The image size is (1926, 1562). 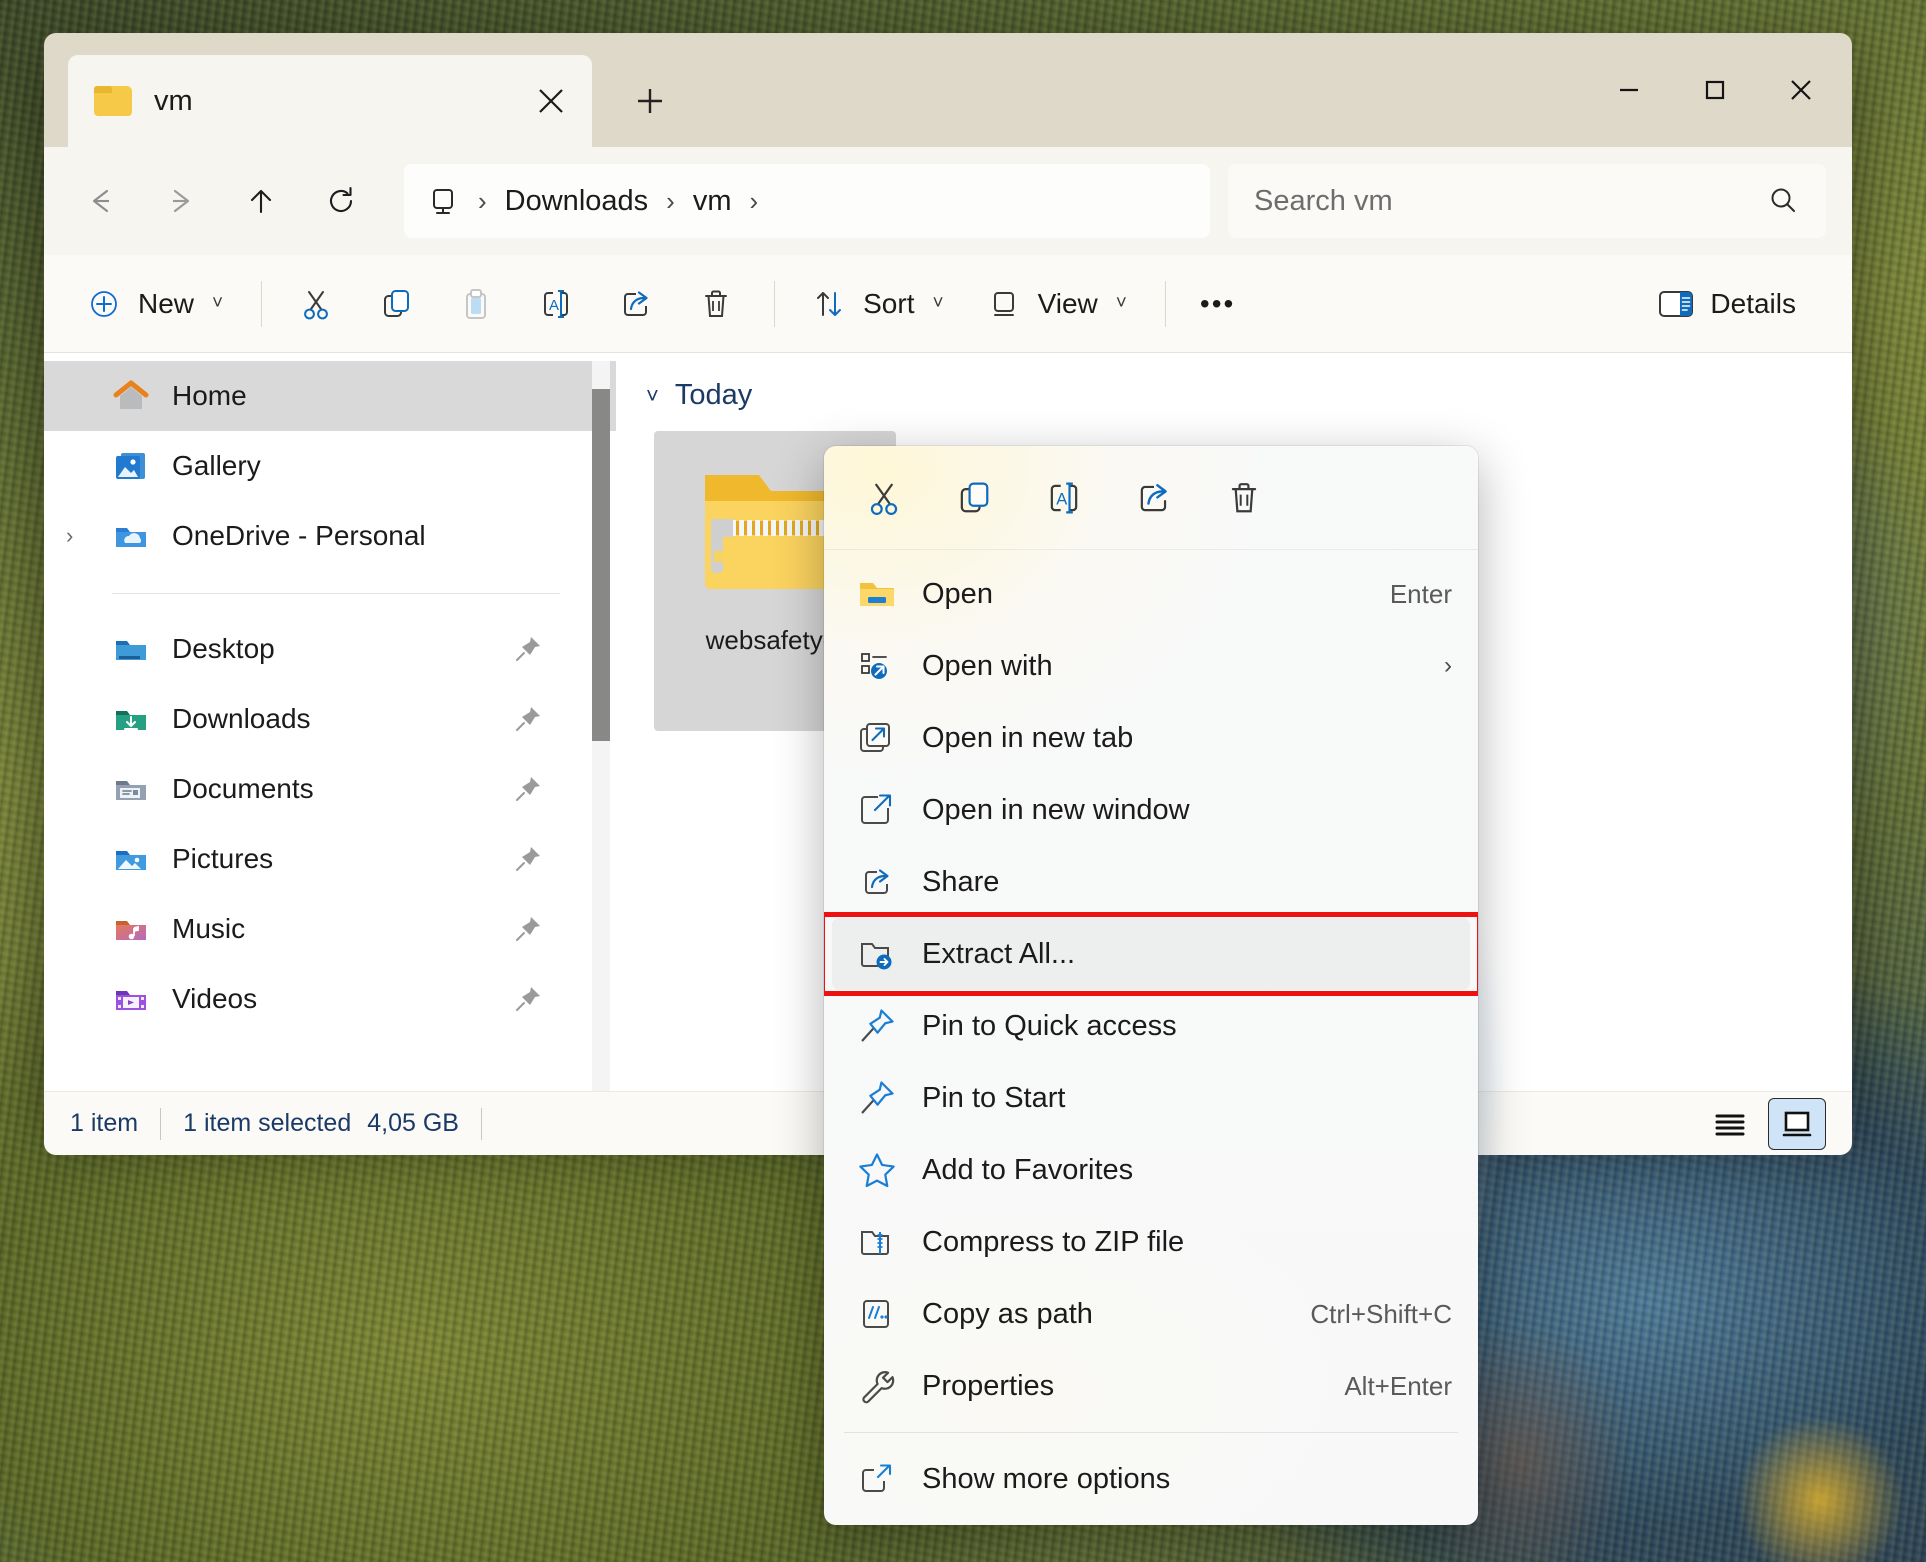 I want to click on group-header-today: ˅ Today, so click(x=1249, y=395).